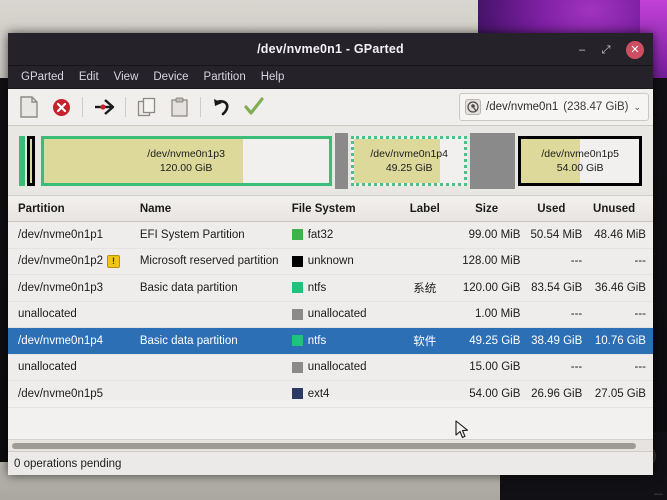 This screenshot has width=667, height=500. I want to click on table-row: unallocated unallocated 1.00 MiB --- ---, so click(330, 315).